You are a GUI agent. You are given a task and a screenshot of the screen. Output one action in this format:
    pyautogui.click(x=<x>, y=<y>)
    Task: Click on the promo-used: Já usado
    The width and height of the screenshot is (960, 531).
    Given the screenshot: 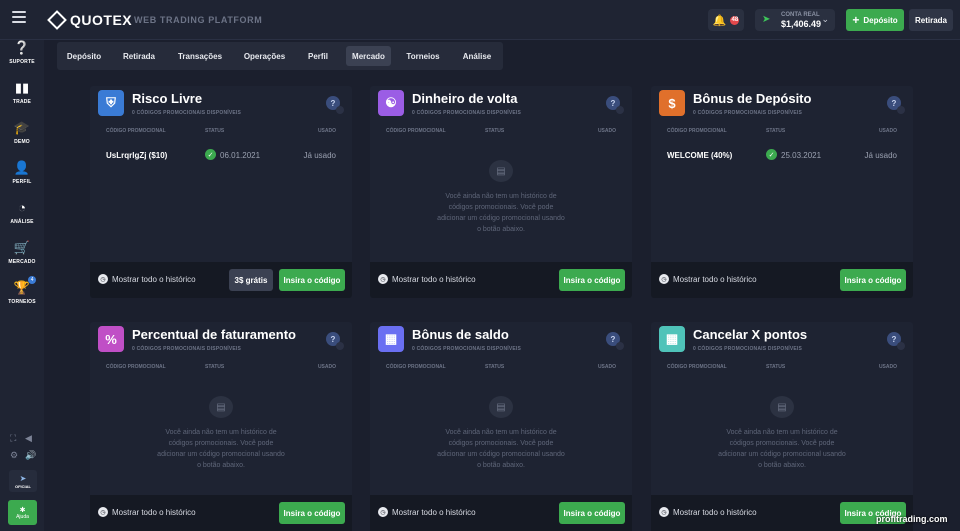 What is the action you would take?
    pyautogui.click(x=319, y=155)
    